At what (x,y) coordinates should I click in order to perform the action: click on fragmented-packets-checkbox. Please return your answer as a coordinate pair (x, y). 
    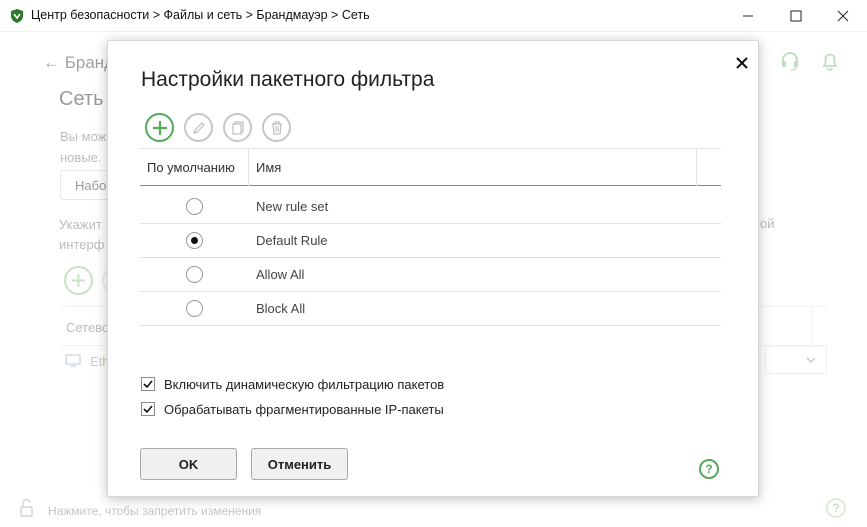
    Looking at the image, I should click on (148, 409).